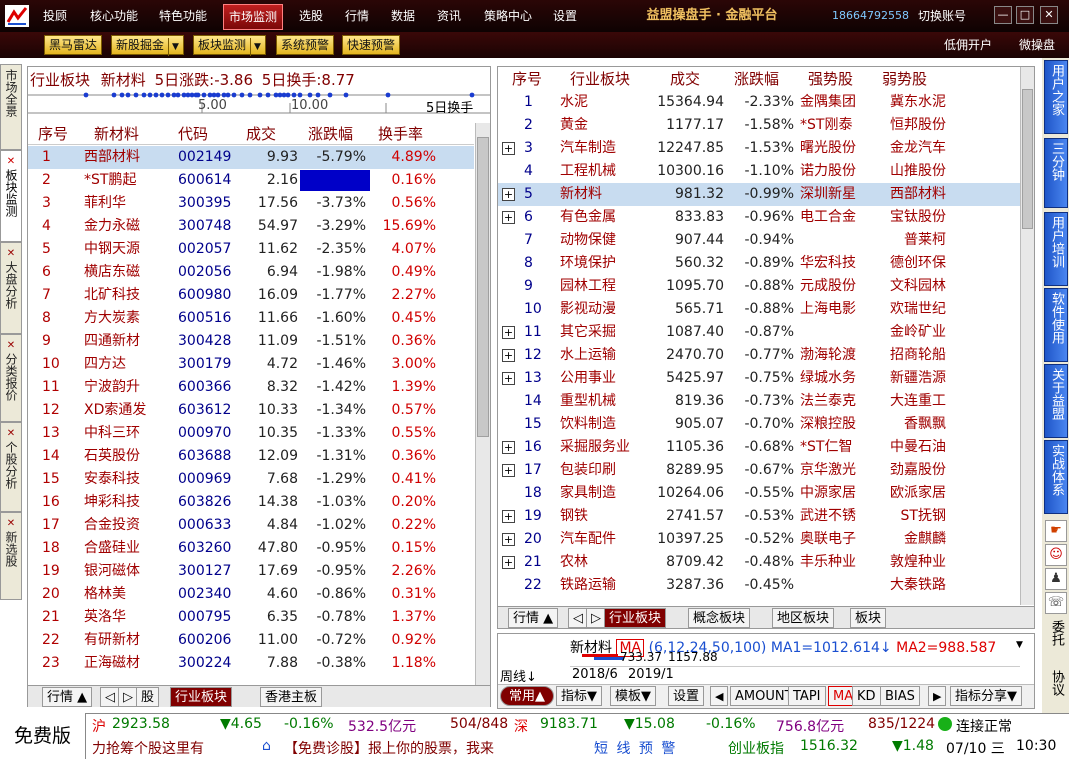  Describe the element at coordinates (759, 125) in the screenshot. I see `table-row: 2 黄金 1177.17 -1.58% *ST刚泰 恒邦股份` at that location.